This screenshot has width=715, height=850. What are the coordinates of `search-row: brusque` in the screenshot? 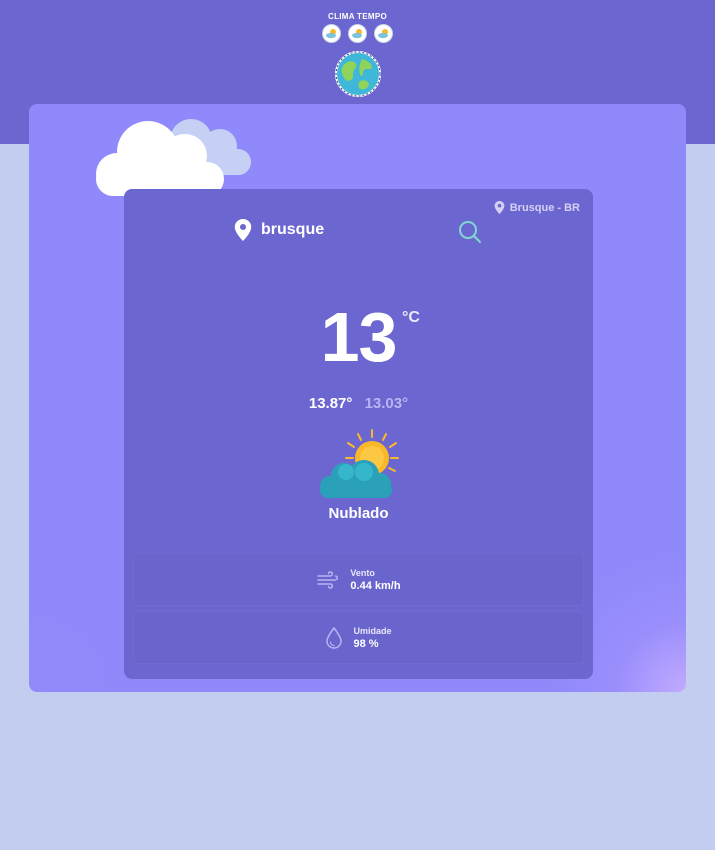 It's located at (279, 230).